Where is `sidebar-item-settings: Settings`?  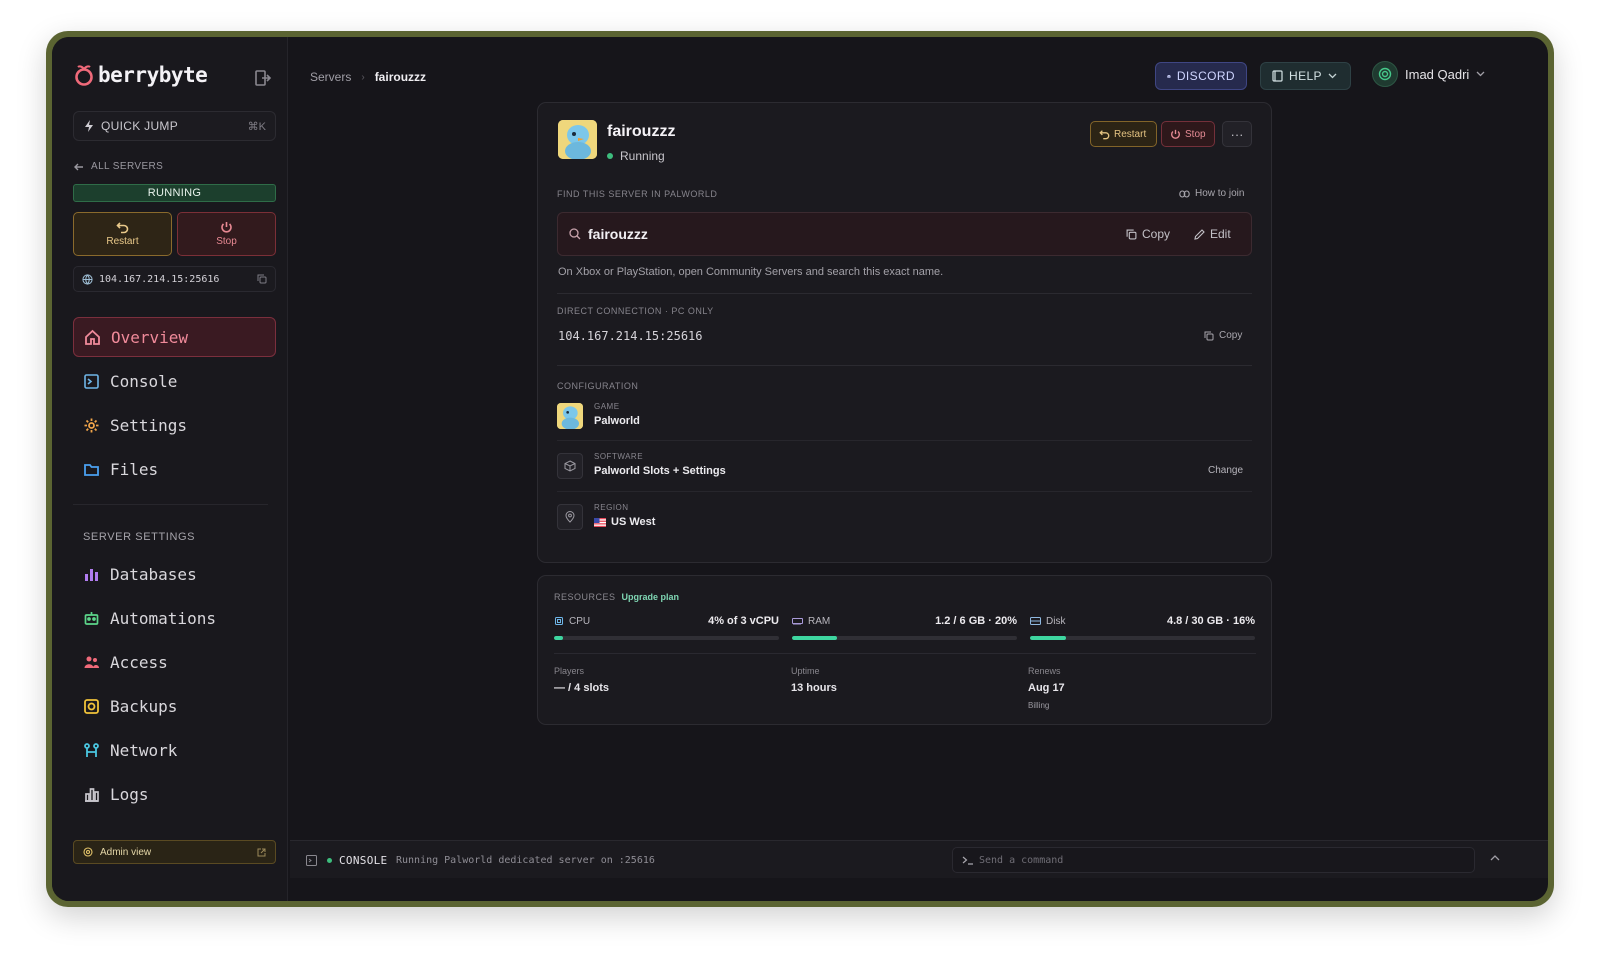 sidebar-item-settings: Settings is located at coordinates (174, 425).